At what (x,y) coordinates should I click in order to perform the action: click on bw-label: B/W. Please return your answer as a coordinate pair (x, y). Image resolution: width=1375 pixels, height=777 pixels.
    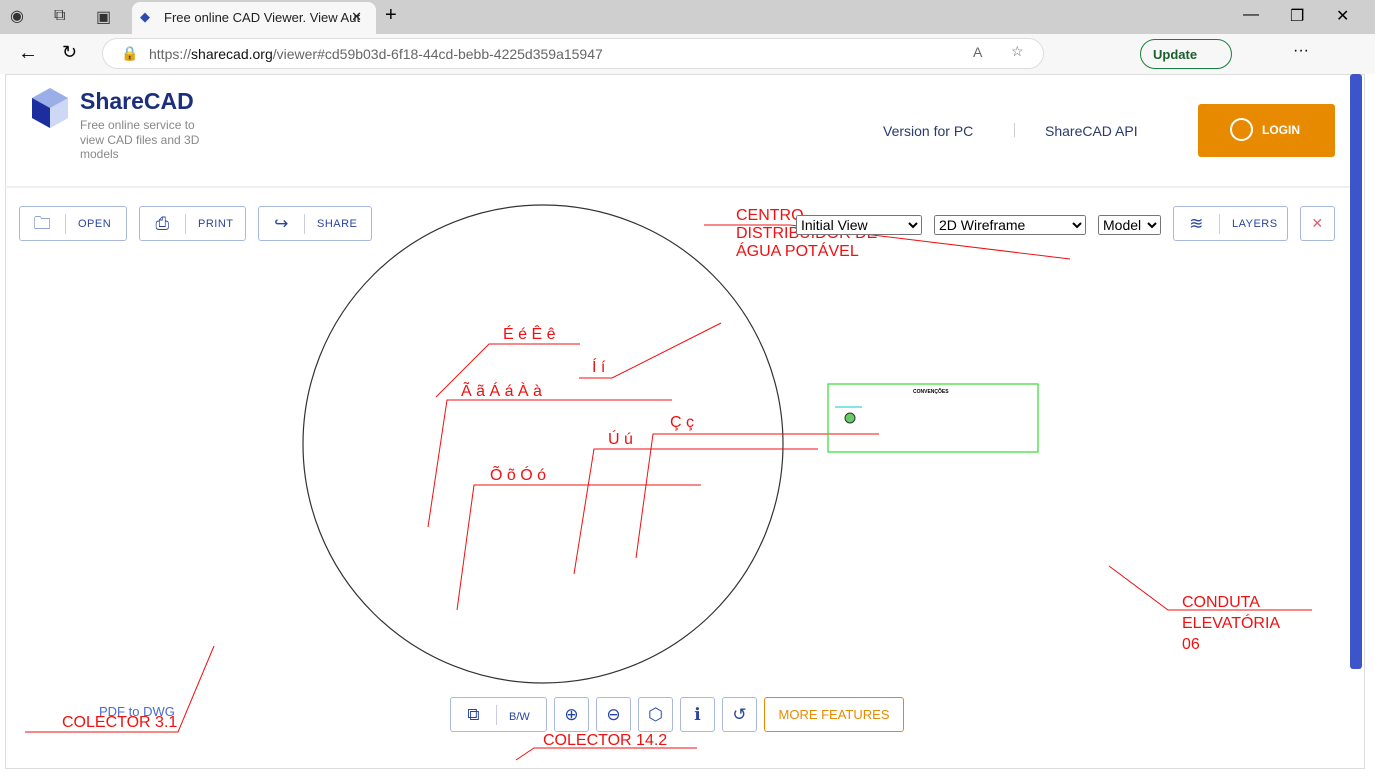
    Looking at the image, I should click on (519, 717).